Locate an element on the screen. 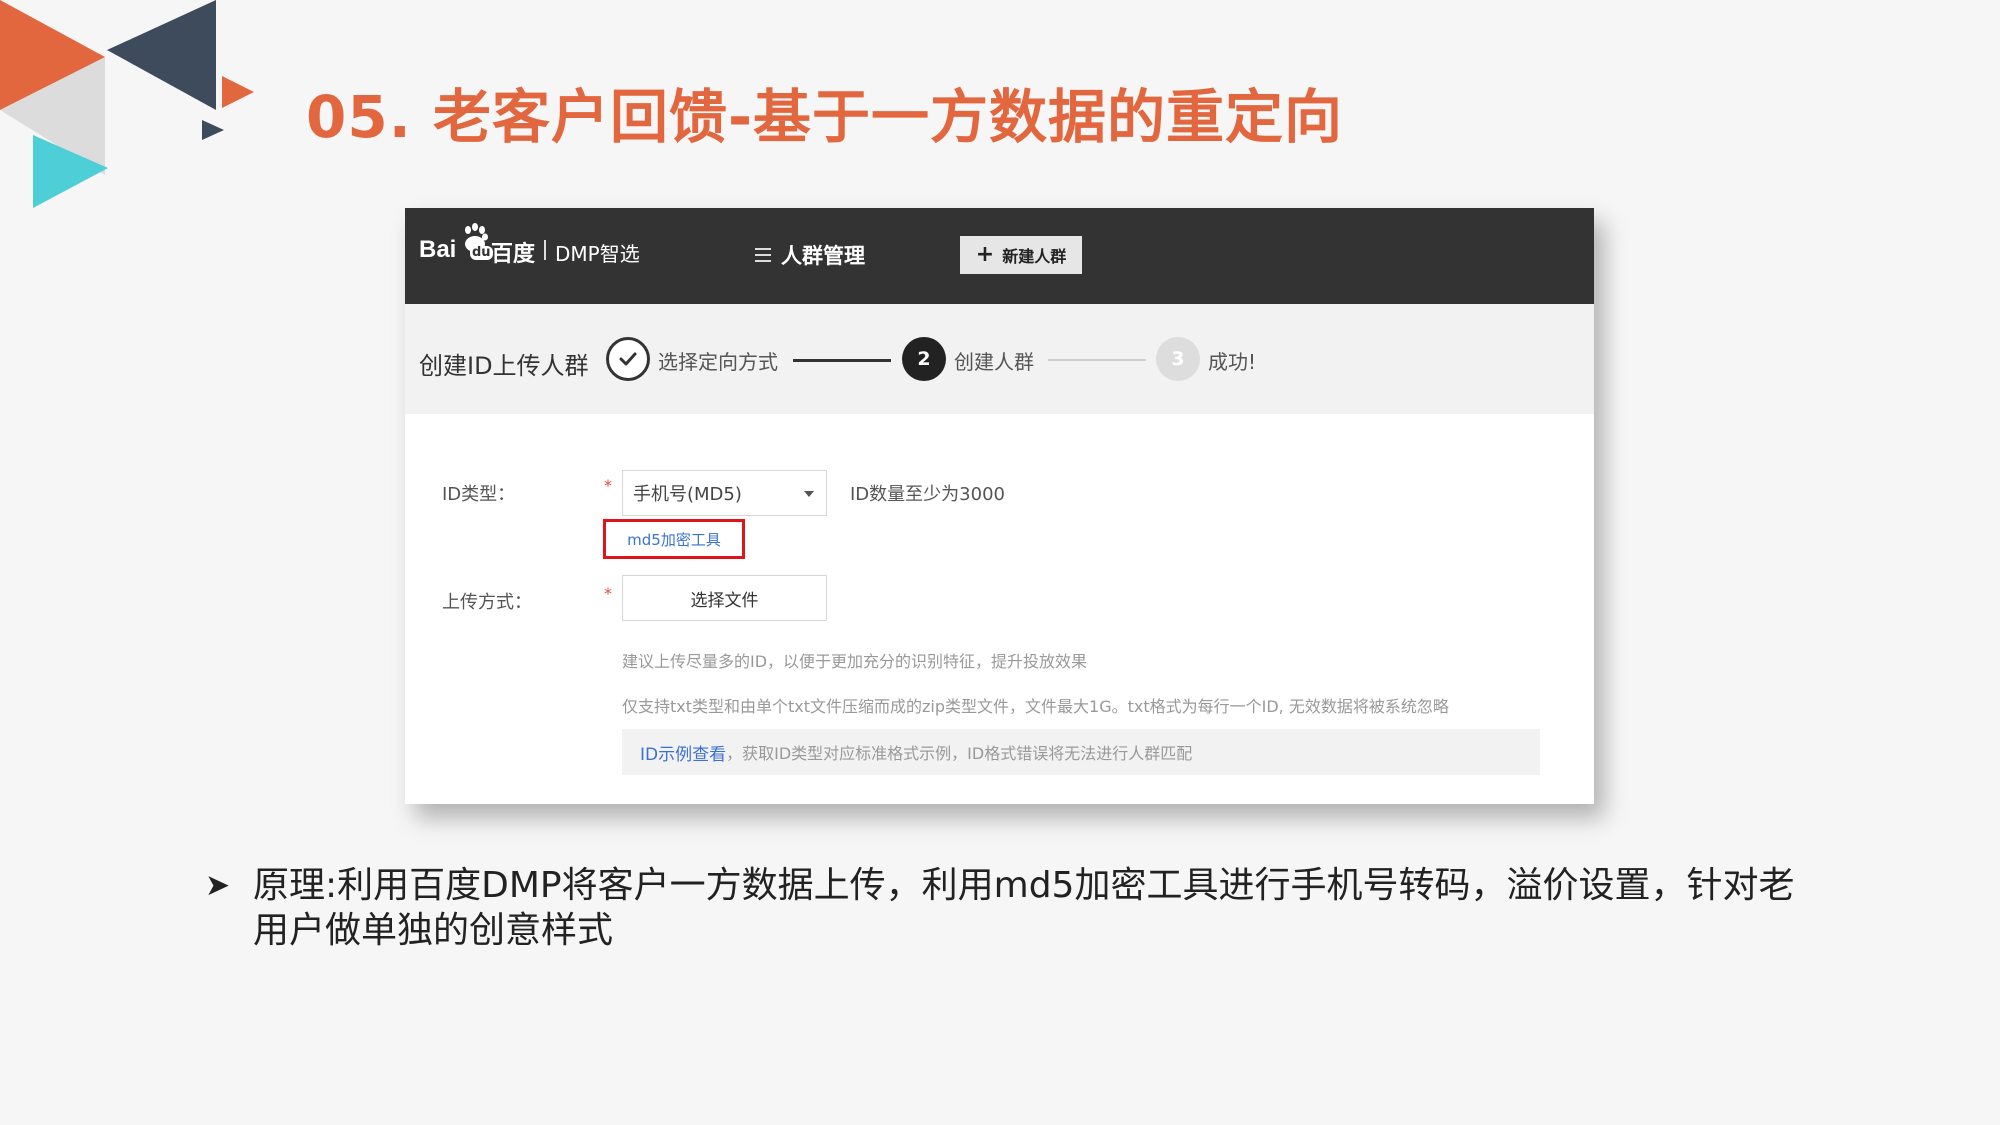 Image resolution: width=2000 pixels, height=1125 pixels. navy-triangle is located at coordinates (161, 55).